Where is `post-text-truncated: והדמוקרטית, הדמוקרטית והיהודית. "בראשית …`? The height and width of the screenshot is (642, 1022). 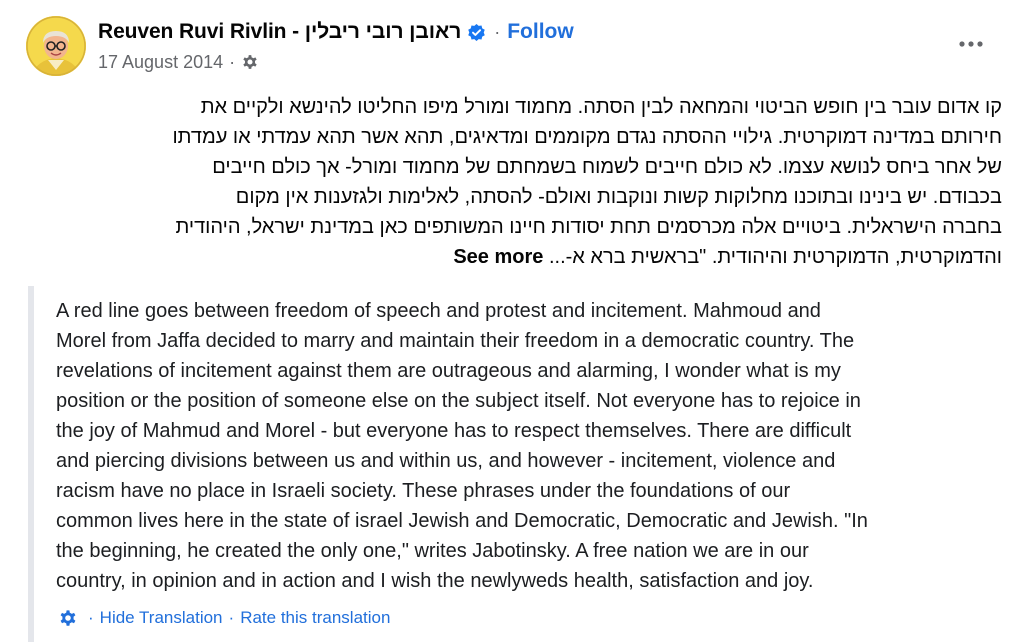 post-text-truncated: והדמוקרטית, הדמוקרטית והיהודית. "בראשית … is located at coordinates (775, 257).